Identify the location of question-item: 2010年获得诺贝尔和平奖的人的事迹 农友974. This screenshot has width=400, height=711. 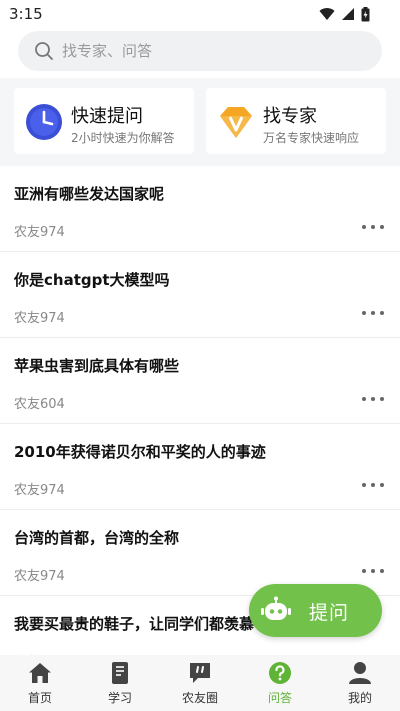
(200, 467).